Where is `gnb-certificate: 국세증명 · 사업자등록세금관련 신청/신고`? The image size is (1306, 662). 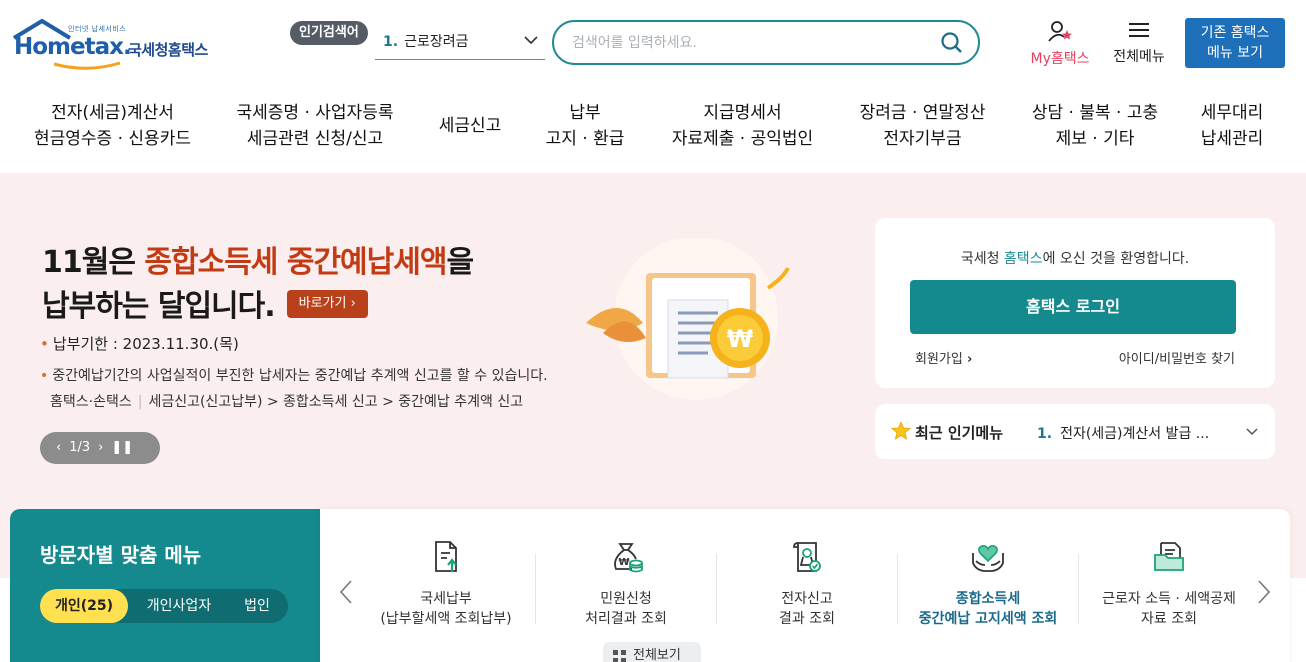
gnb-certificate: 국세증명 · 사업자등록세금관련 신청/신고 is located at coordinates (315, 126).